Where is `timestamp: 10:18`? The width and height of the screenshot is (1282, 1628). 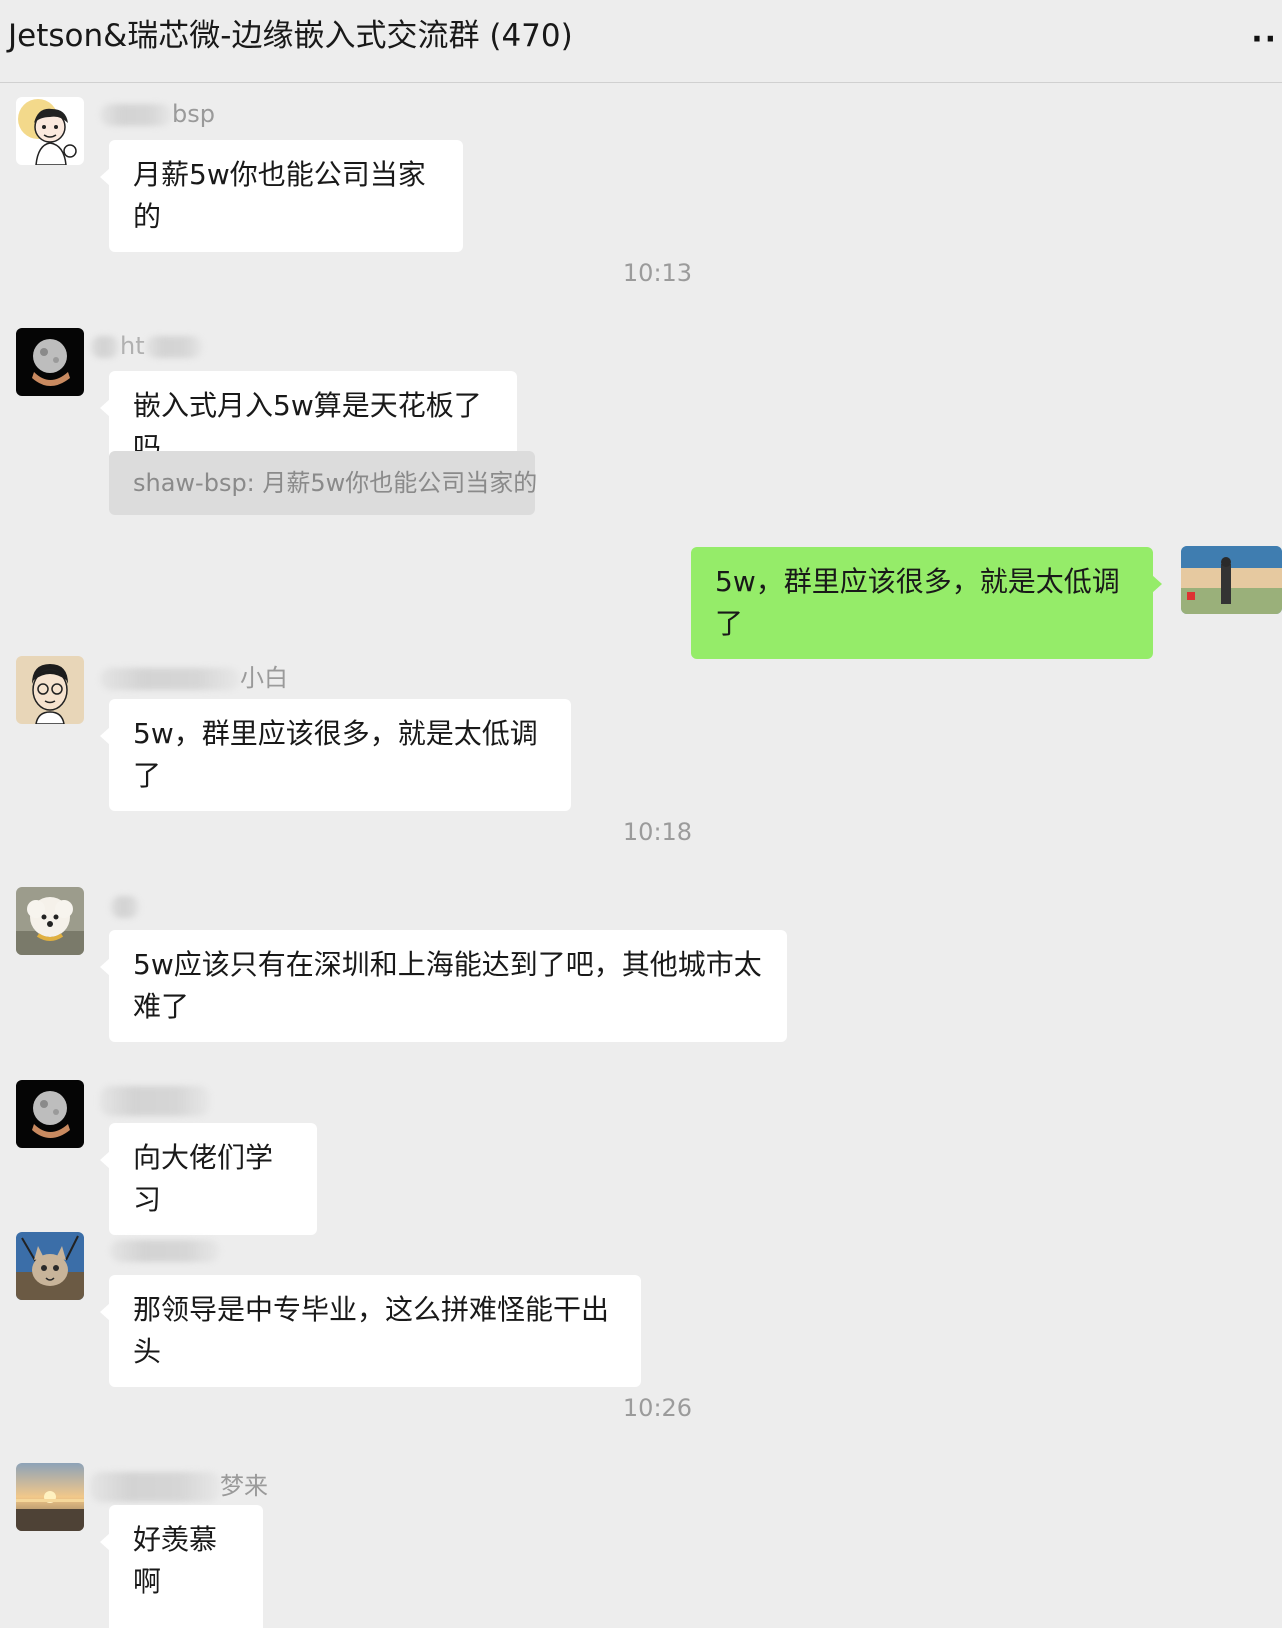
timestamp: 10:18 is located at coordinates (657, 832).